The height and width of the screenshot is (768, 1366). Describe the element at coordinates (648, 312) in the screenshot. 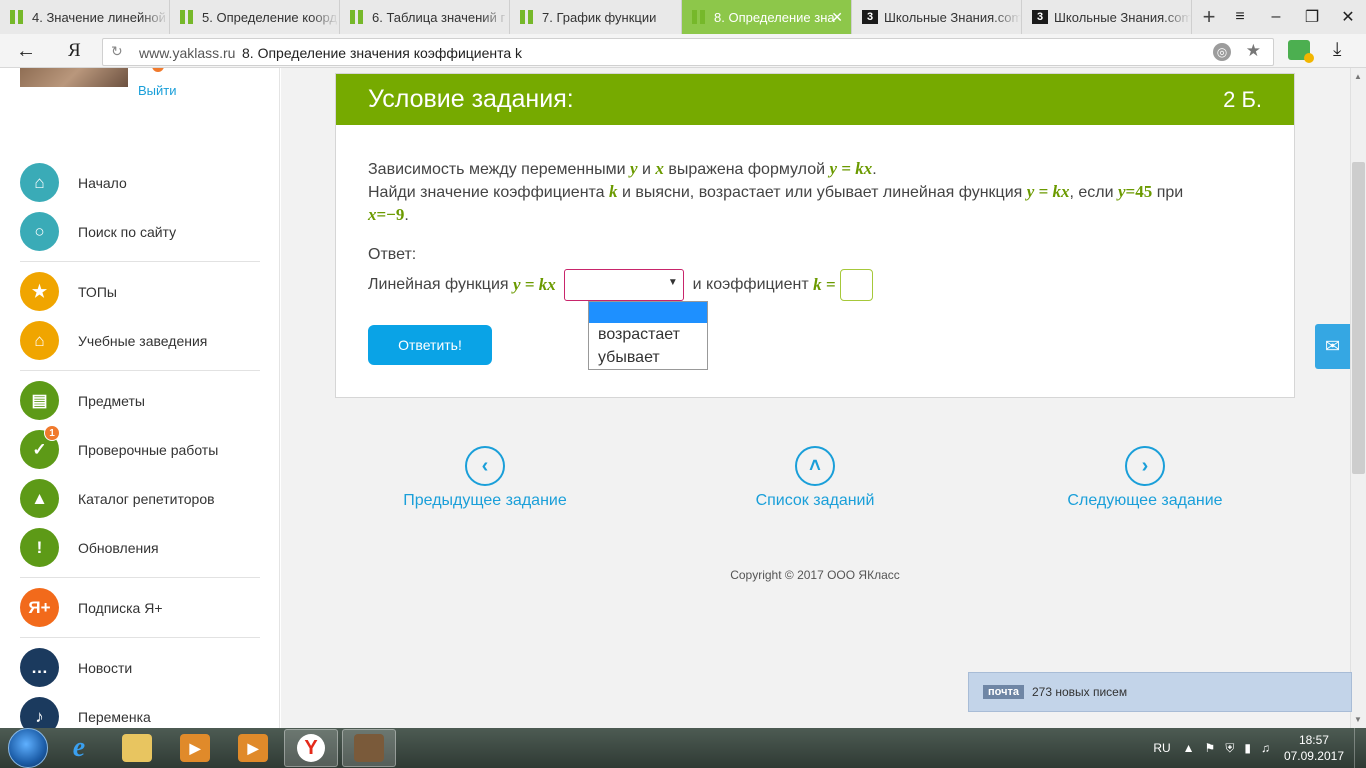

I see `dropdown-option` at that location.